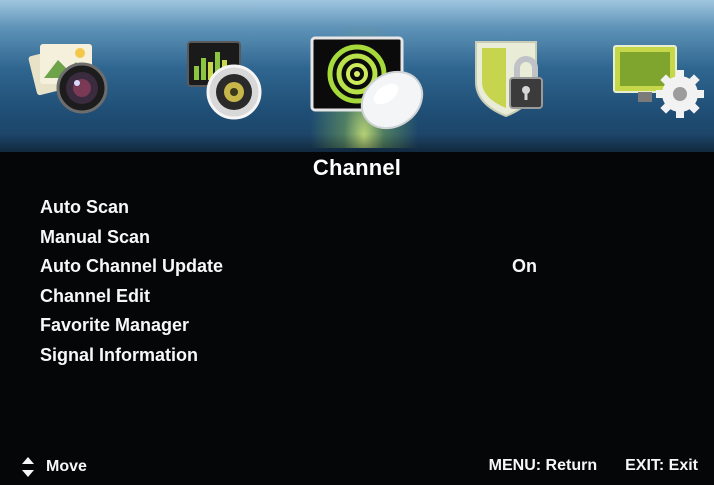 The width and height of the screenshot is (714, 485). I want to click on menu-item-label: Manual Scan, so click(95, 236).